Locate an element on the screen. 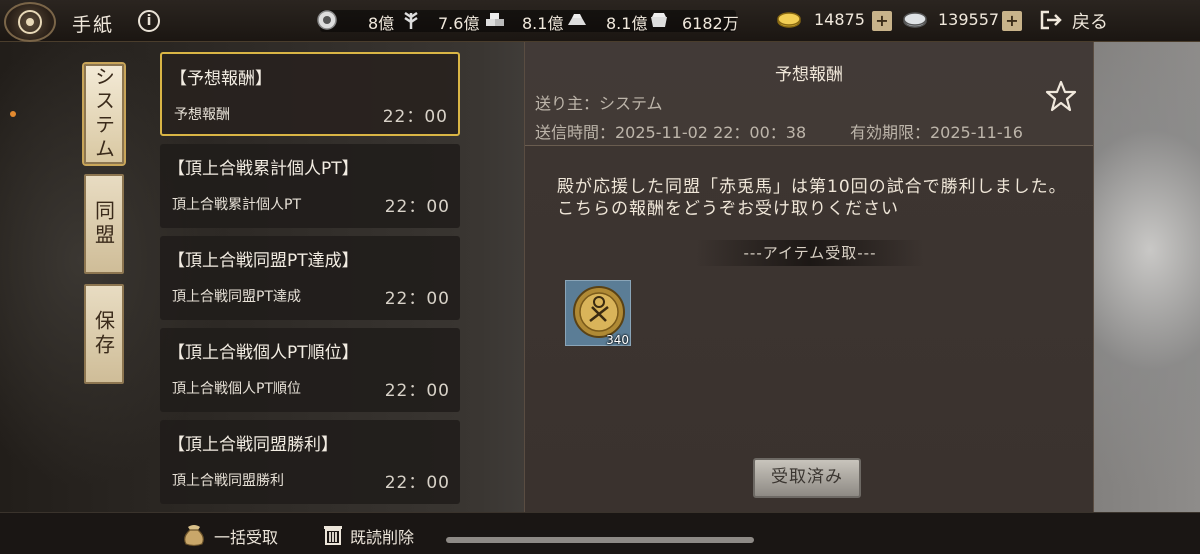 Image resolution: width=1200 pixels, height=554 pixels. resource-value-iron: 8.1億 is located at coordinates (627, 23).